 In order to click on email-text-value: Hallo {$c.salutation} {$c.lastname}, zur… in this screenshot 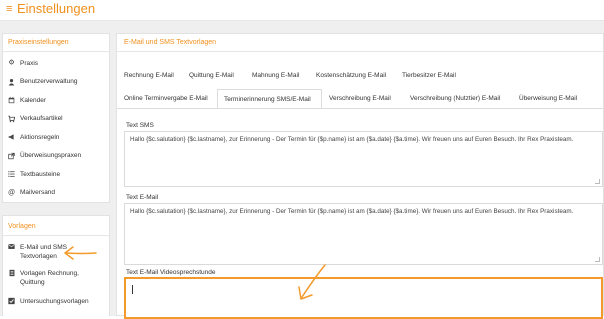, I will do `click(352, 211)`.